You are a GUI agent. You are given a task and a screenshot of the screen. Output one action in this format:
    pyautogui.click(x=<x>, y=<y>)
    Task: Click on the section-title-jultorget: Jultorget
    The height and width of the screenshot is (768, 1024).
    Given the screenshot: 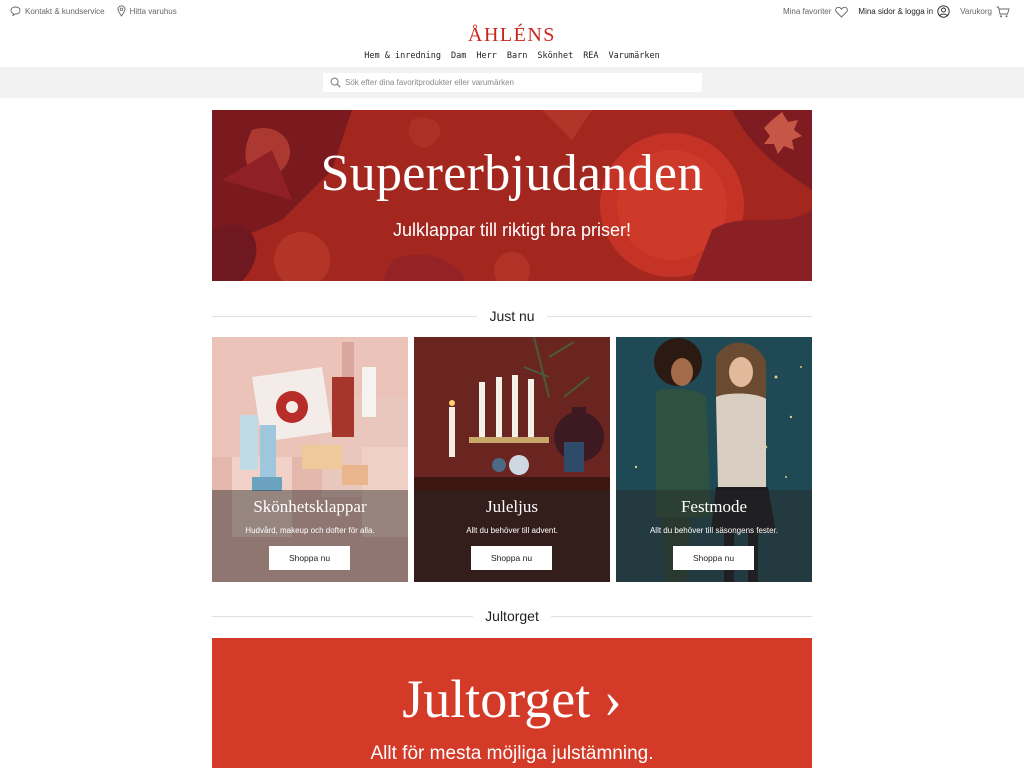 What is the action you would take?
    pyautogui.click(x=512, y=616)
    